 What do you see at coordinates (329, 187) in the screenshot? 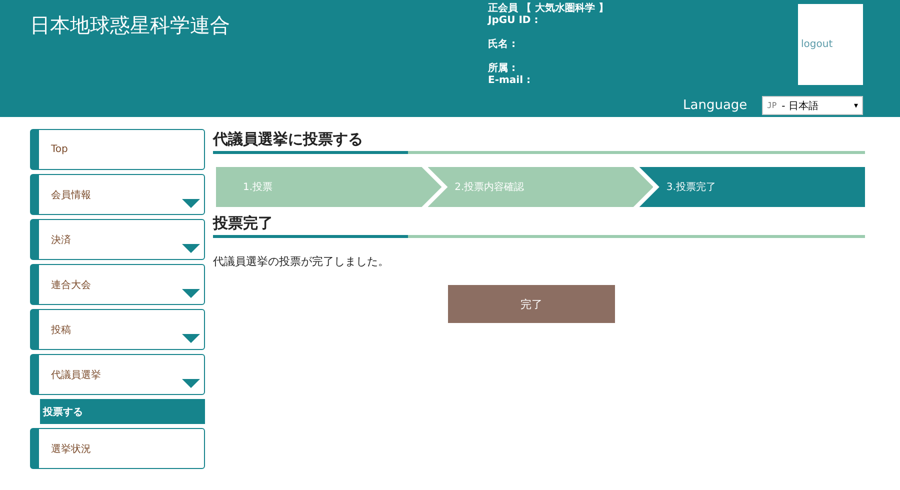
I see `progress-step: 1.投票` at bounding box center [329, 187].